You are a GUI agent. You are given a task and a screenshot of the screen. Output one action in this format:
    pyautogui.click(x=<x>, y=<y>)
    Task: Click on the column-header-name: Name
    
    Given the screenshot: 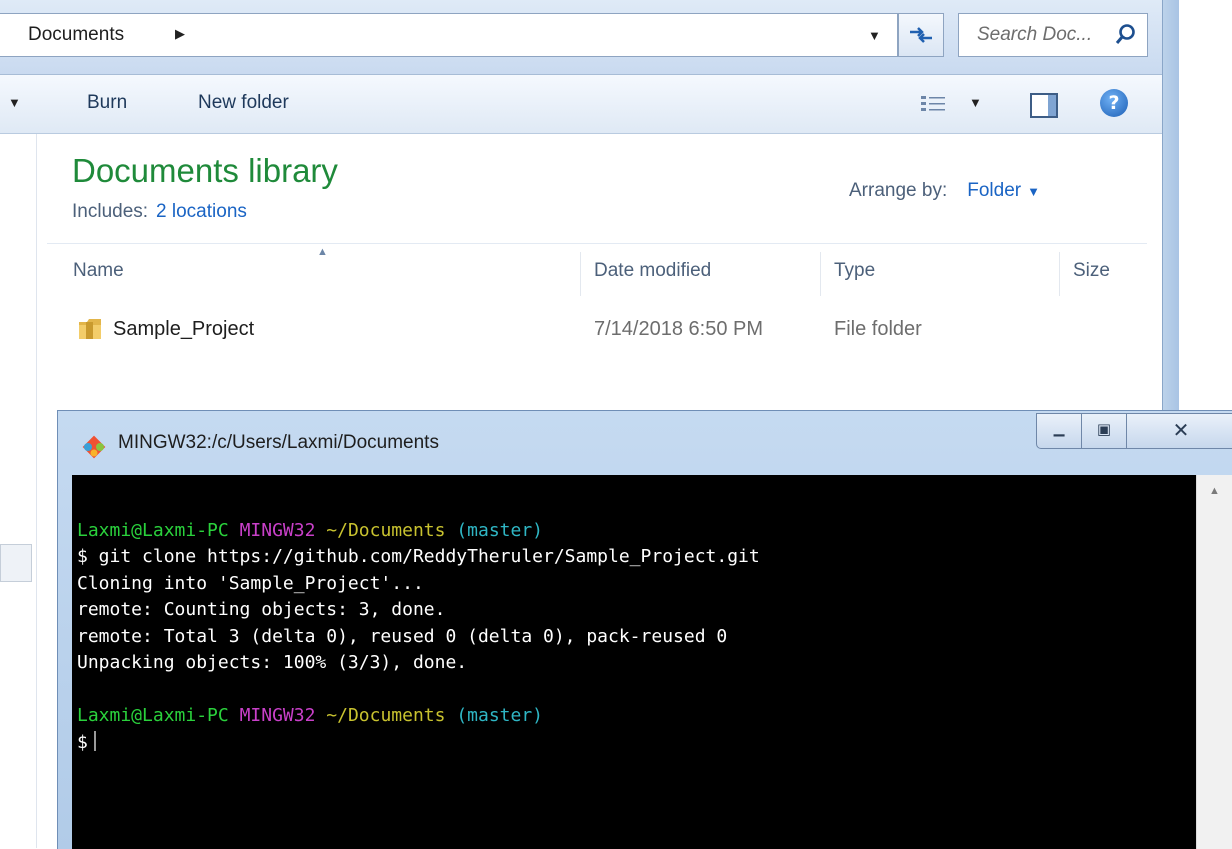 What is the action you would take?
    pyautogui.click(x=98, y=271)
    